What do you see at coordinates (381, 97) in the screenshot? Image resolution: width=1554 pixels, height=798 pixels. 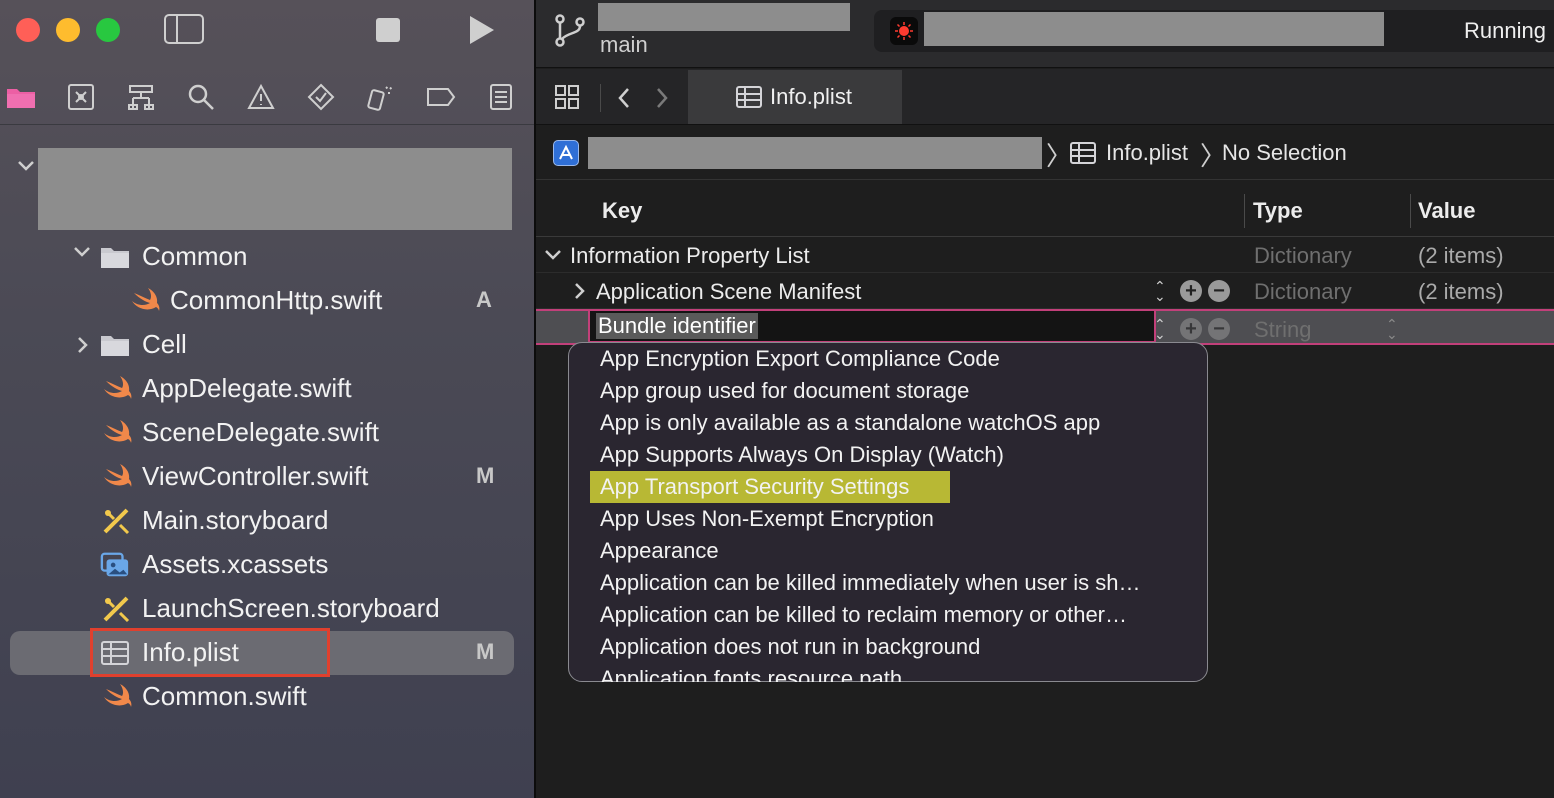 I see `debug-navigator-icon` at bounding box center [381, 97].